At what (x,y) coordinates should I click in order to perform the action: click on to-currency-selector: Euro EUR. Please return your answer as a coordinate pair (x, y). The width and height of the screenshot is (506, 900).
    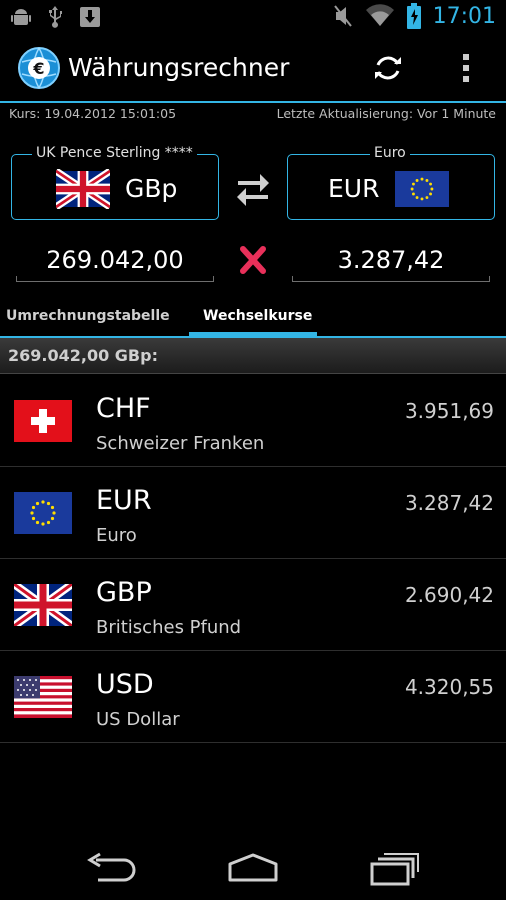
    Looking at the image, I should click on (391, 182).